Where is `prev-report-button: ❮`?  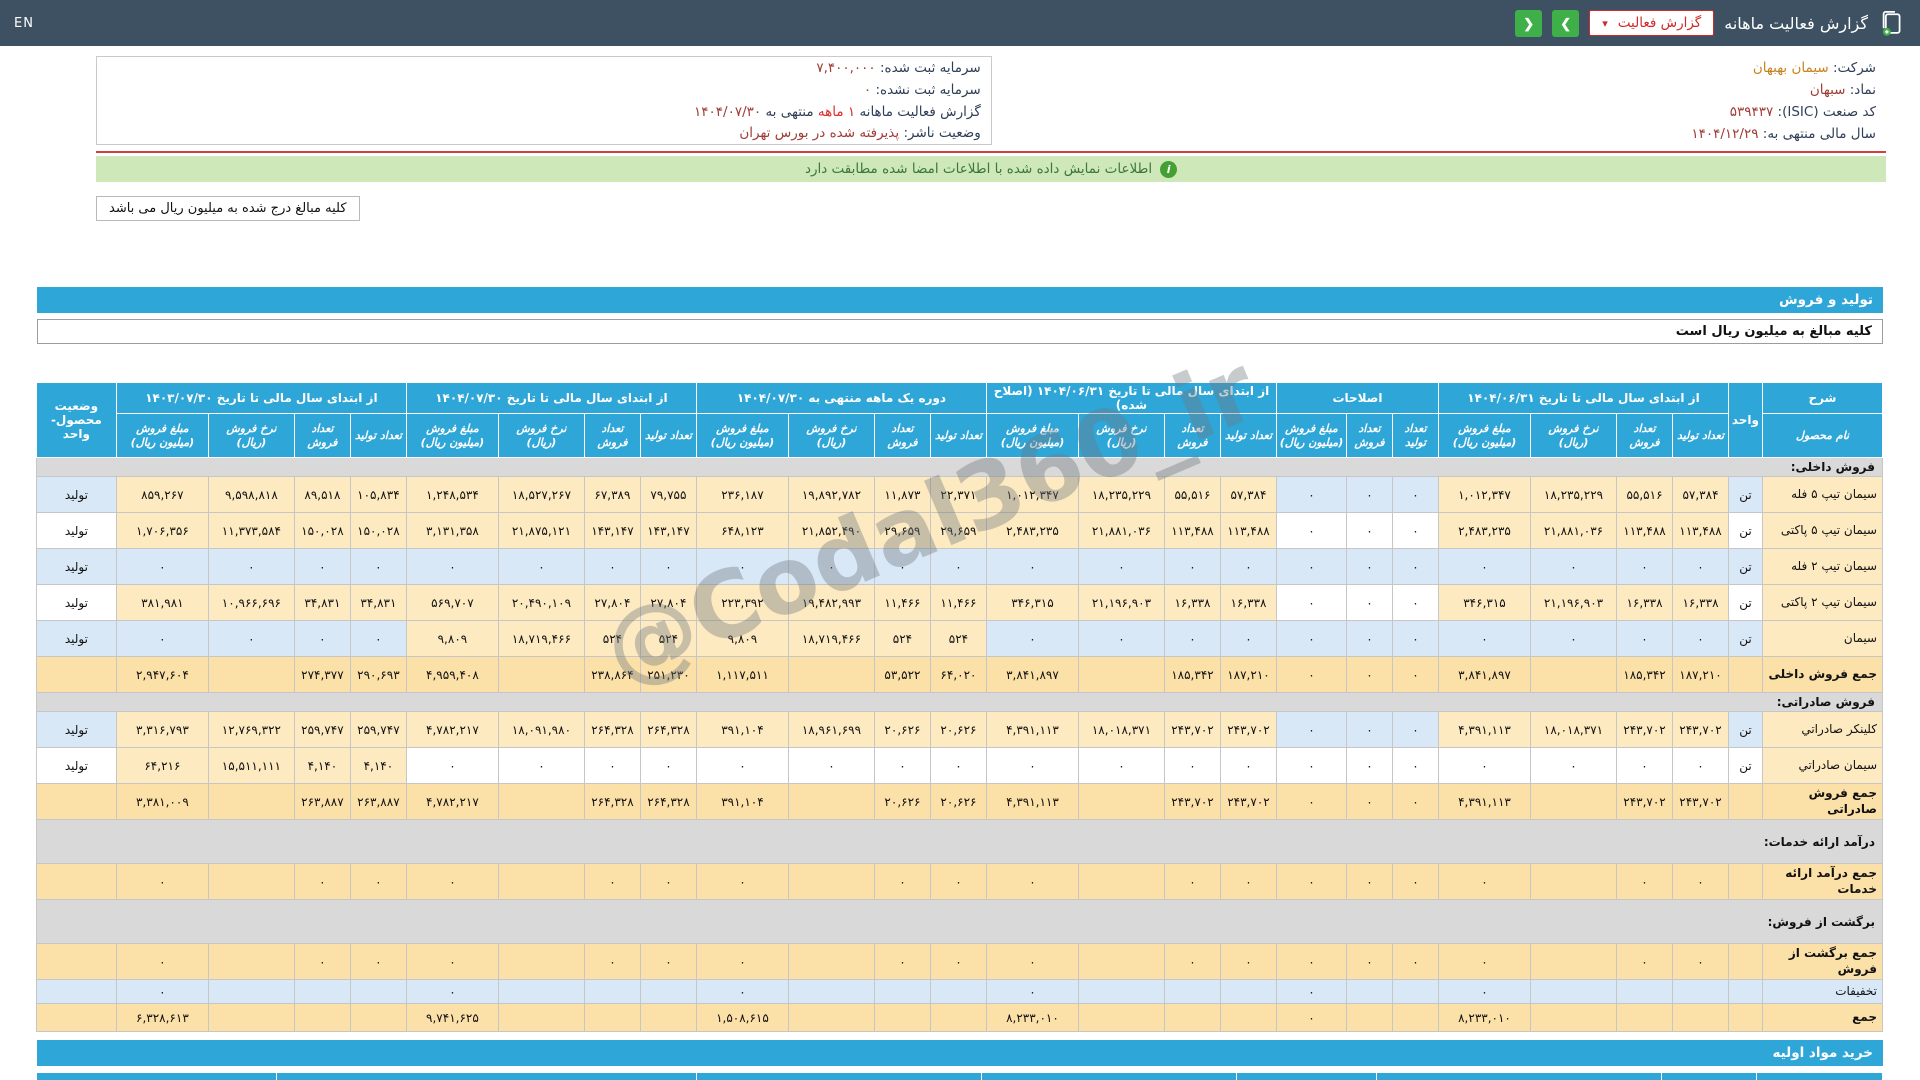 prev-report-button: ❮ is located at coordinates (1529, 23).